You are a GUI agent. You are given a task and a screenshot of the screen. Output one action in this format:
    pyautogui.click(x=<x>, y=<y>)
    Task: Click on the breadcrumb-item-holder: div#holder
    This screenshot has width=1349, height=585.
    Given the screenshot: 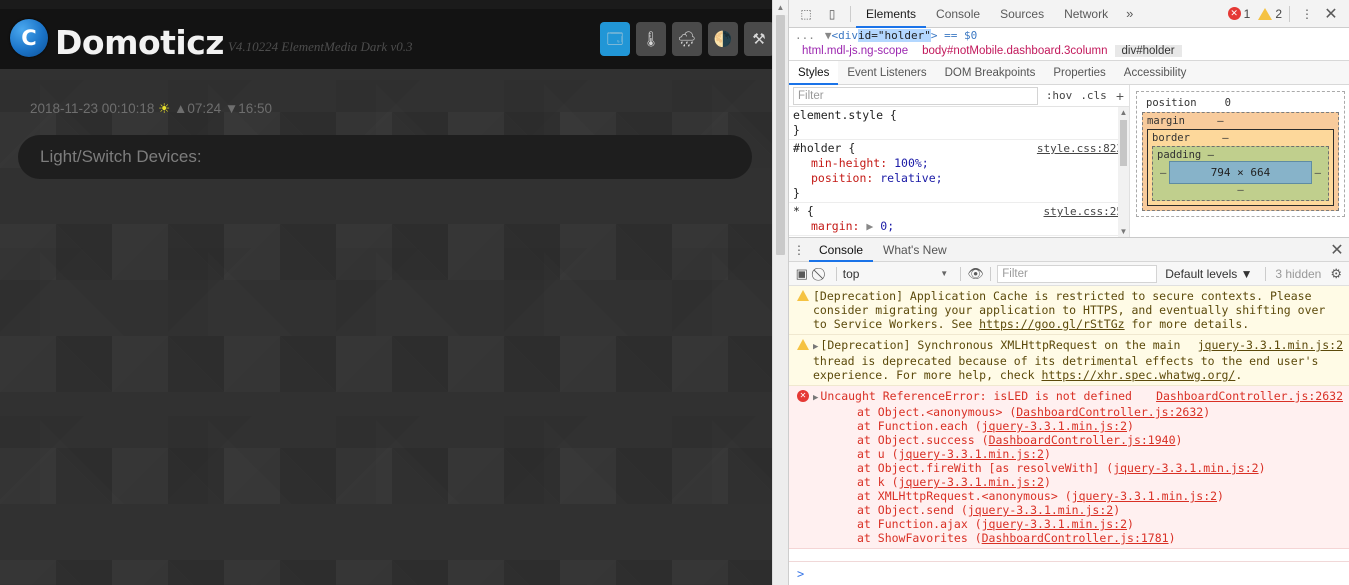 What is the action you would take?
    pyautogui.click(x=1148, y=51)
    